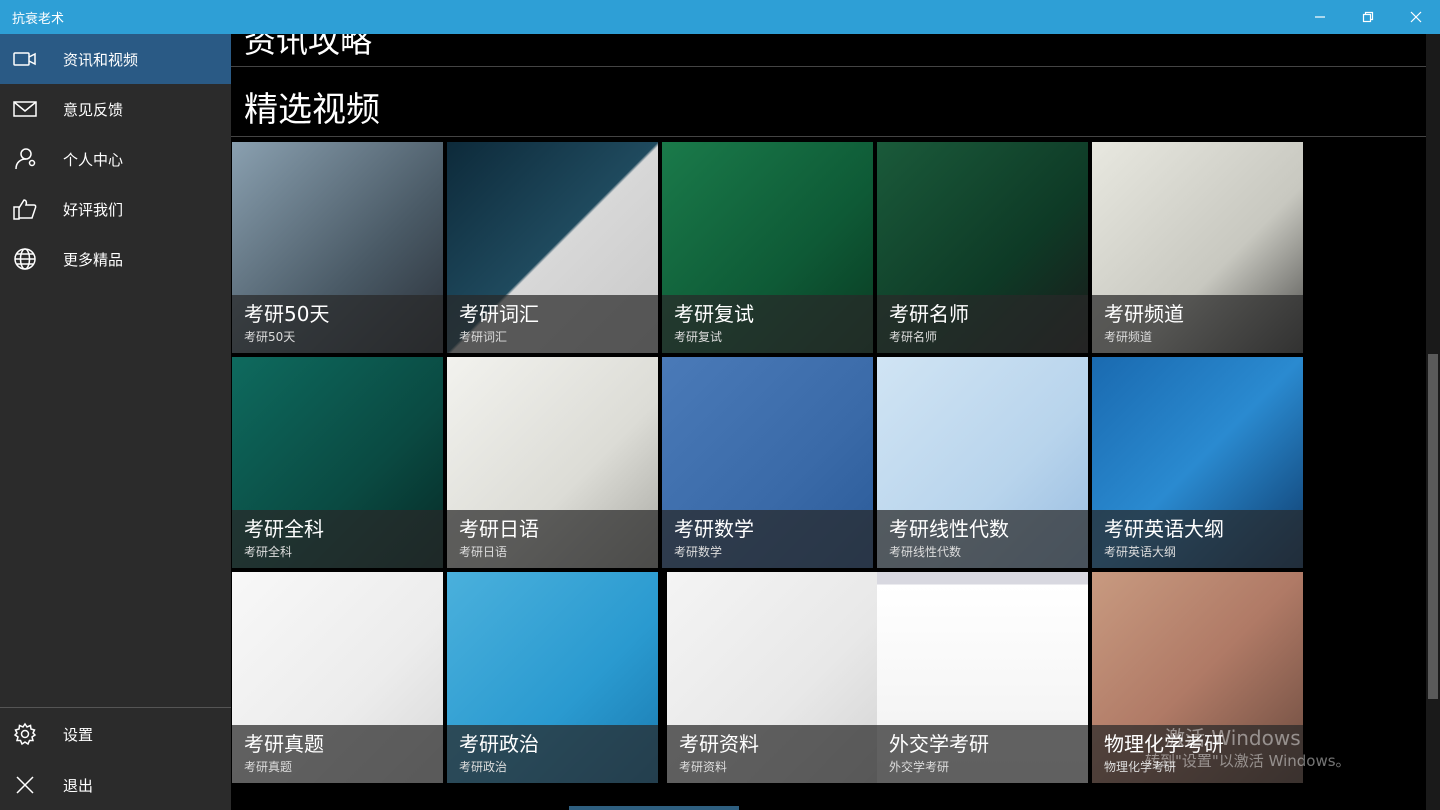  What do you see at coordinates (93, 109) in the screenshot?
I see `sidebar-item-label: 意见反馈` at bounding box center [93, 109].